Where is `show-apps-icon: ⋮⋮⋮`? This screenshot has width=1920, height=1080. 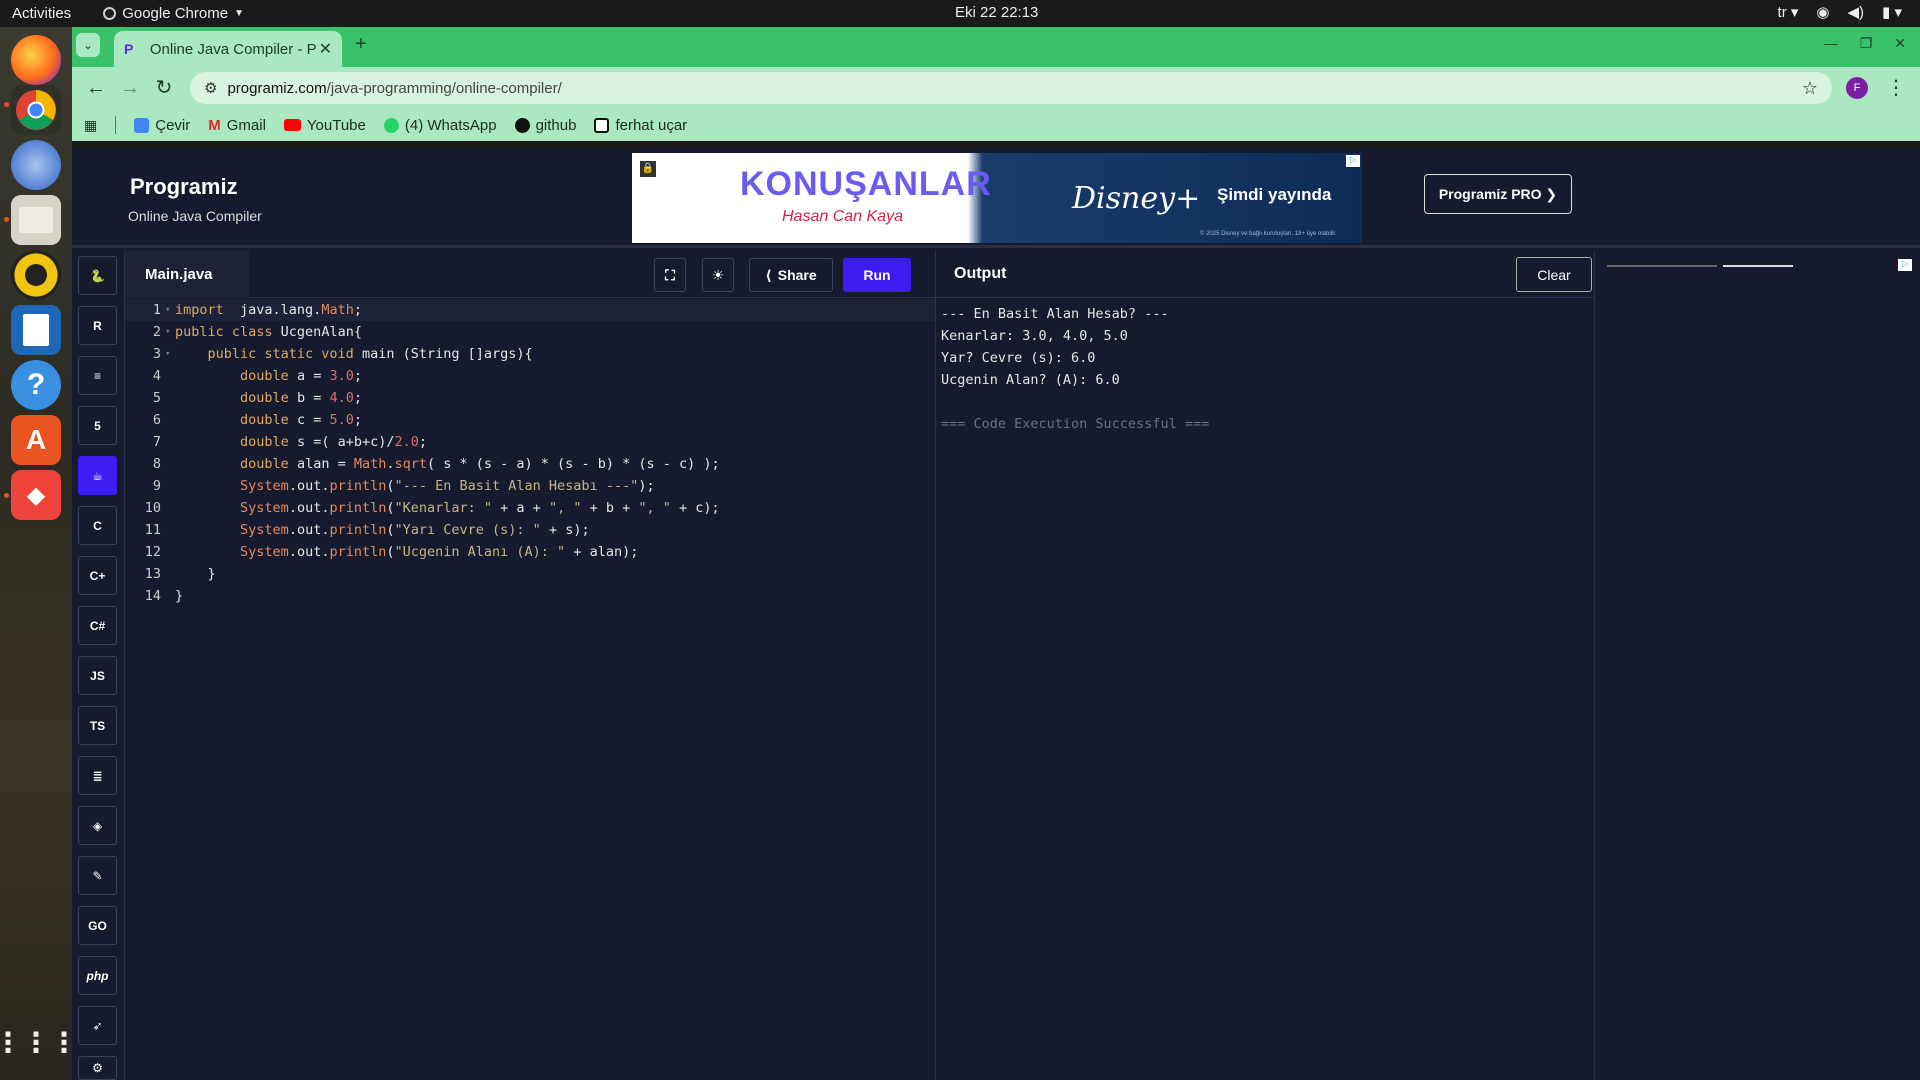 show-apps-icon: ⋮⋮⋮ is located at coordinates (39, 1042).